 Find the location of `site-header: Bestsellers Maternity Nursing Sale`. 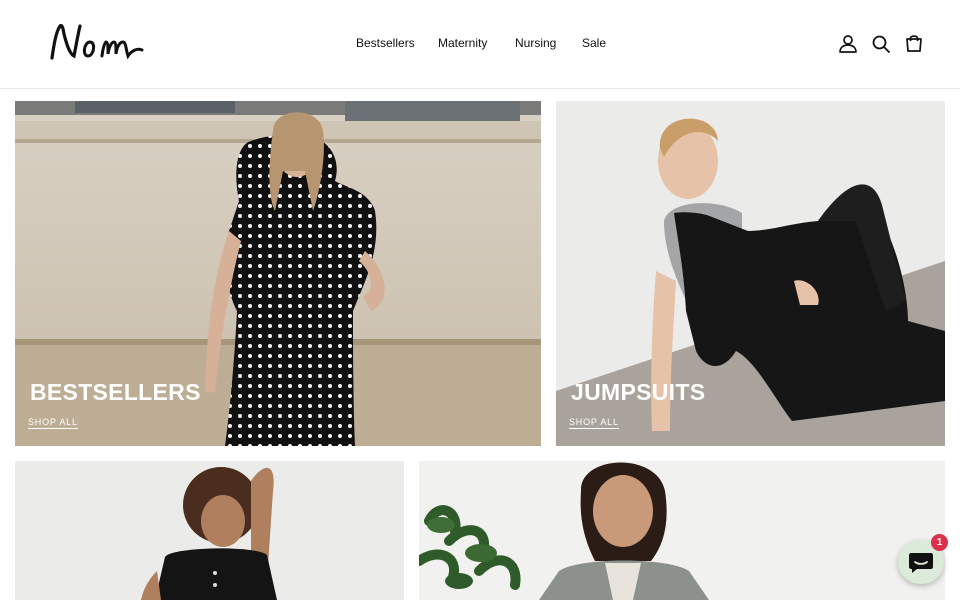

site-header: Bestsellers Maternity Nursing Sale is located at coordinates (480, 44).